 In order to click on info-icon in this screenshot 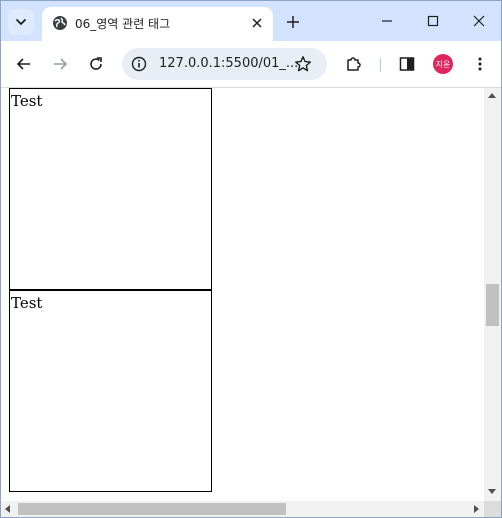, I will do `click(139, 64)`.